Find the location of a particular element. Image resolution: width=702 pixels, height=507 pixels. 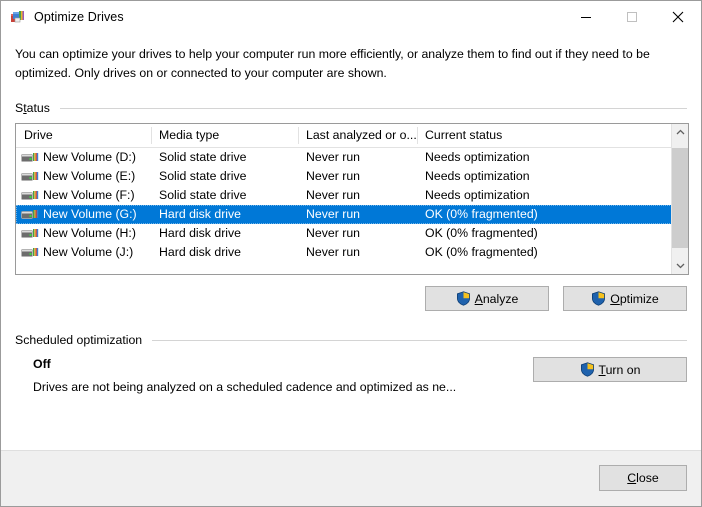

button-spacer is located at coordinates (556, 298).